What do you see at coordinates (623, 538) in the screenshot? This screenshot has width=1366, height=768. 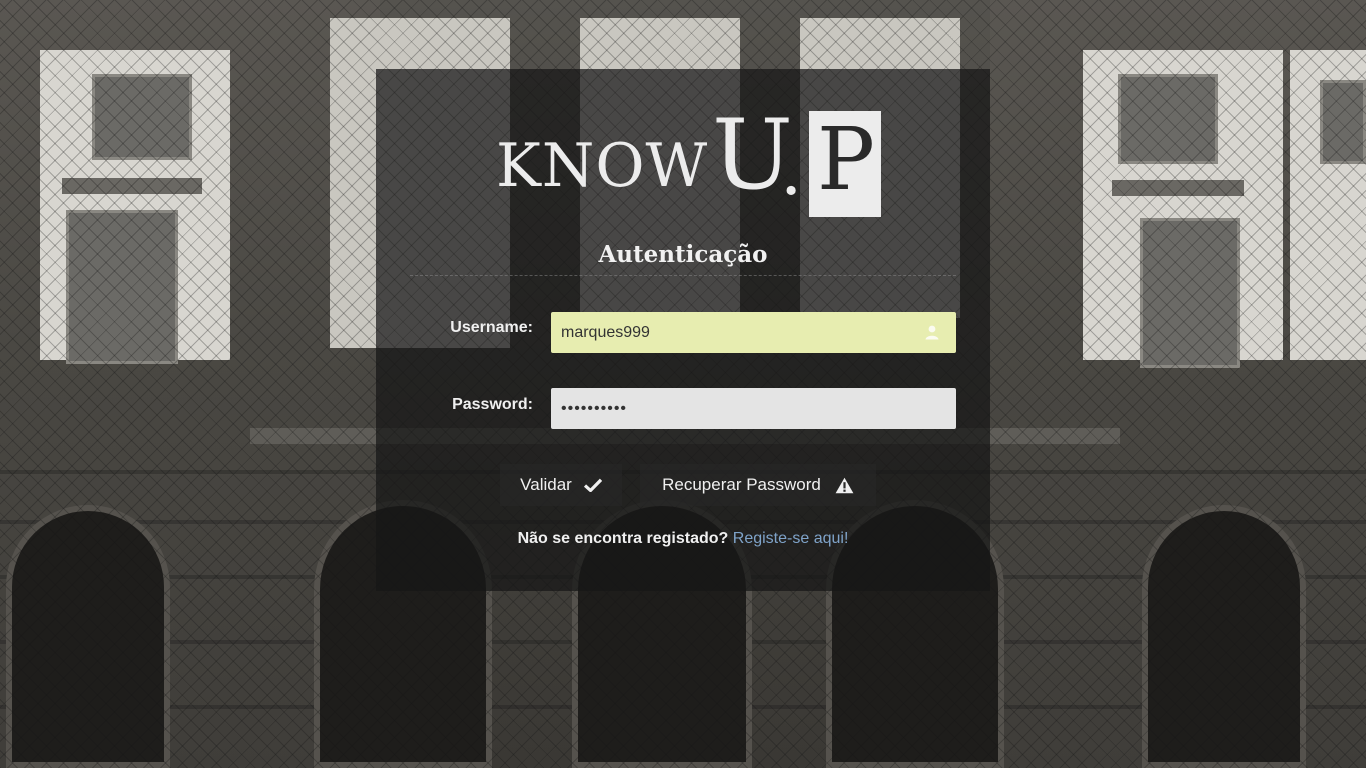 I see `register-prompt-text: Não se encontra registado?` at bounding box center [623, 538].